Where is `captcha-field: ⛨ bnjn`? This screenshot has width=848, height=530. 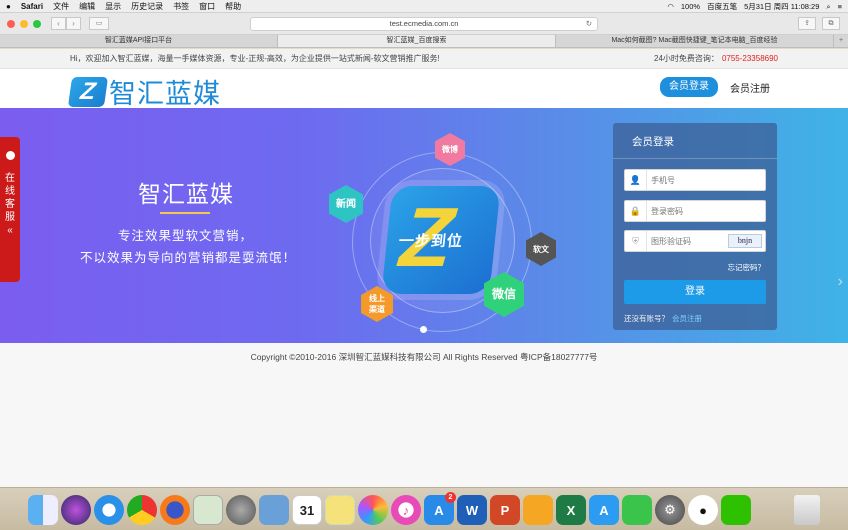 captcha-field: ⛨ bnjn is located at coordinates (695, 241).